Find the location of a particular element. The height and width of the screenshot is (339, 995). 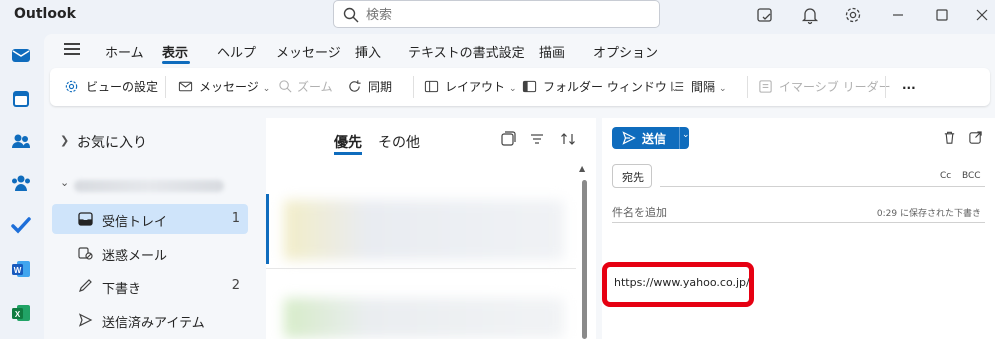

highlight-box is located at coordinates (678, 284).